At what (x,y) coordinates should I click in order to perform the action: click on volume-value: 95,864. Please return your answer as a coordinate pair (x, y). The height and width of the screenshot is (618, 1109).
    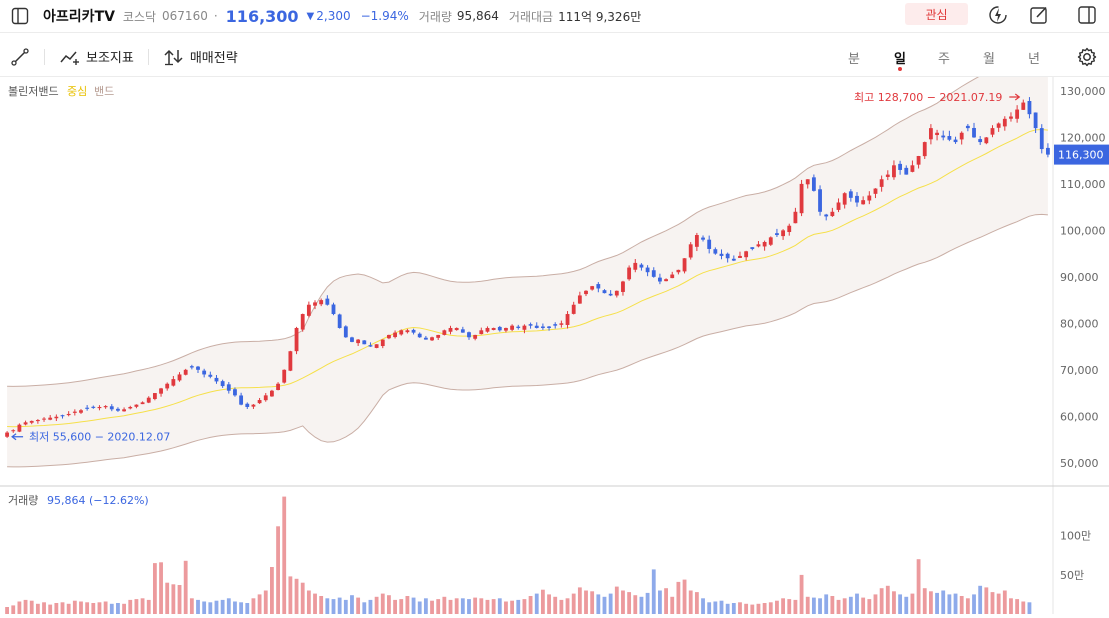
    Looking at the image, I should click on (477, 16).